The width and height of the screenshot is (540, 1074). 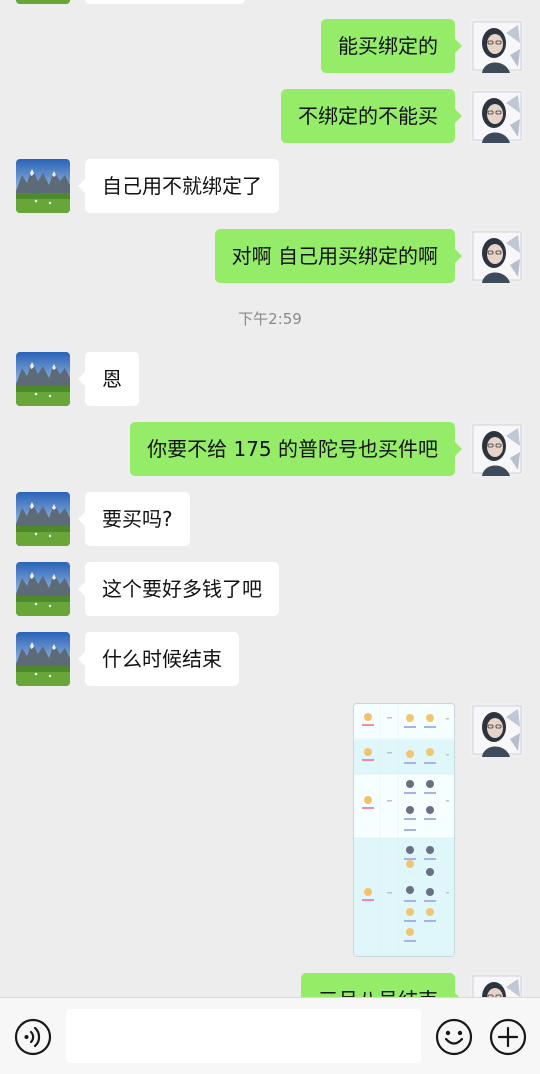 I want to click on message-bubble-sent: 不绑定的不能买, so click(x=371, y=116).